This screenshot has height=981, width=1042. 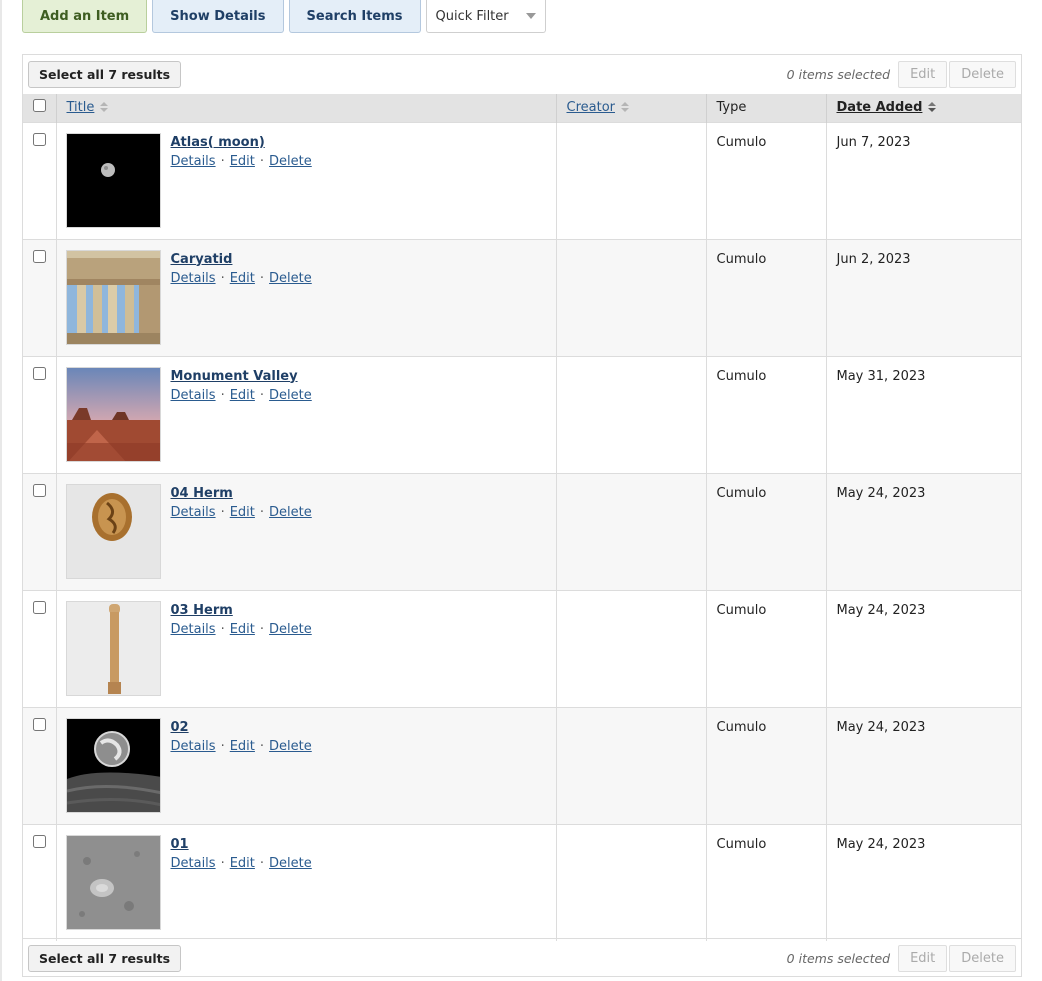 What do you see at coordinates (113, 414) in the screenshot?
I see `thumbnail-monument-valley` at bounding box center [113, 414].